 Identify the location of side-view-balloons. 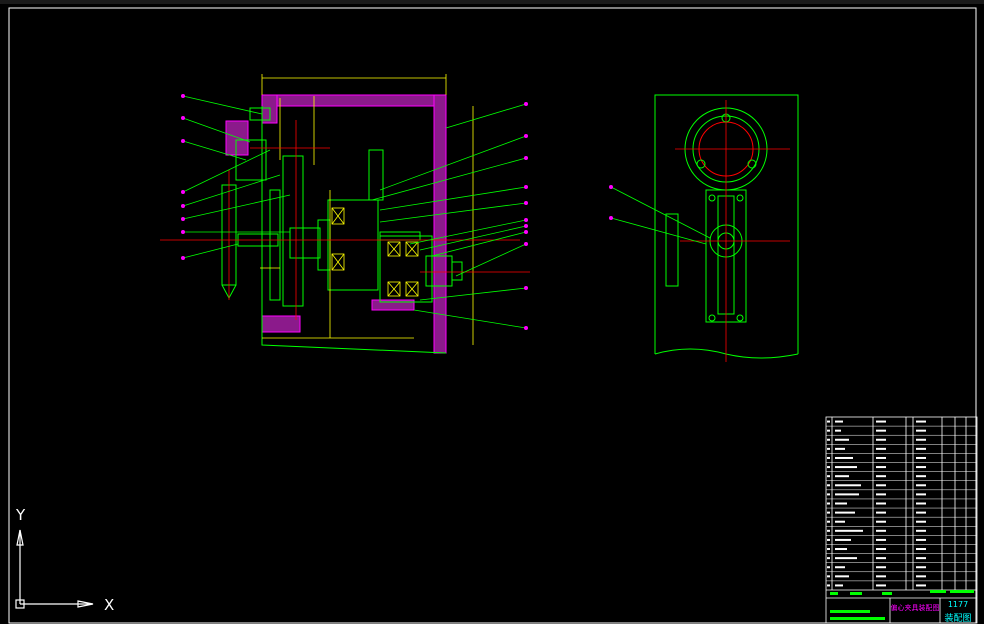
(611, 202).